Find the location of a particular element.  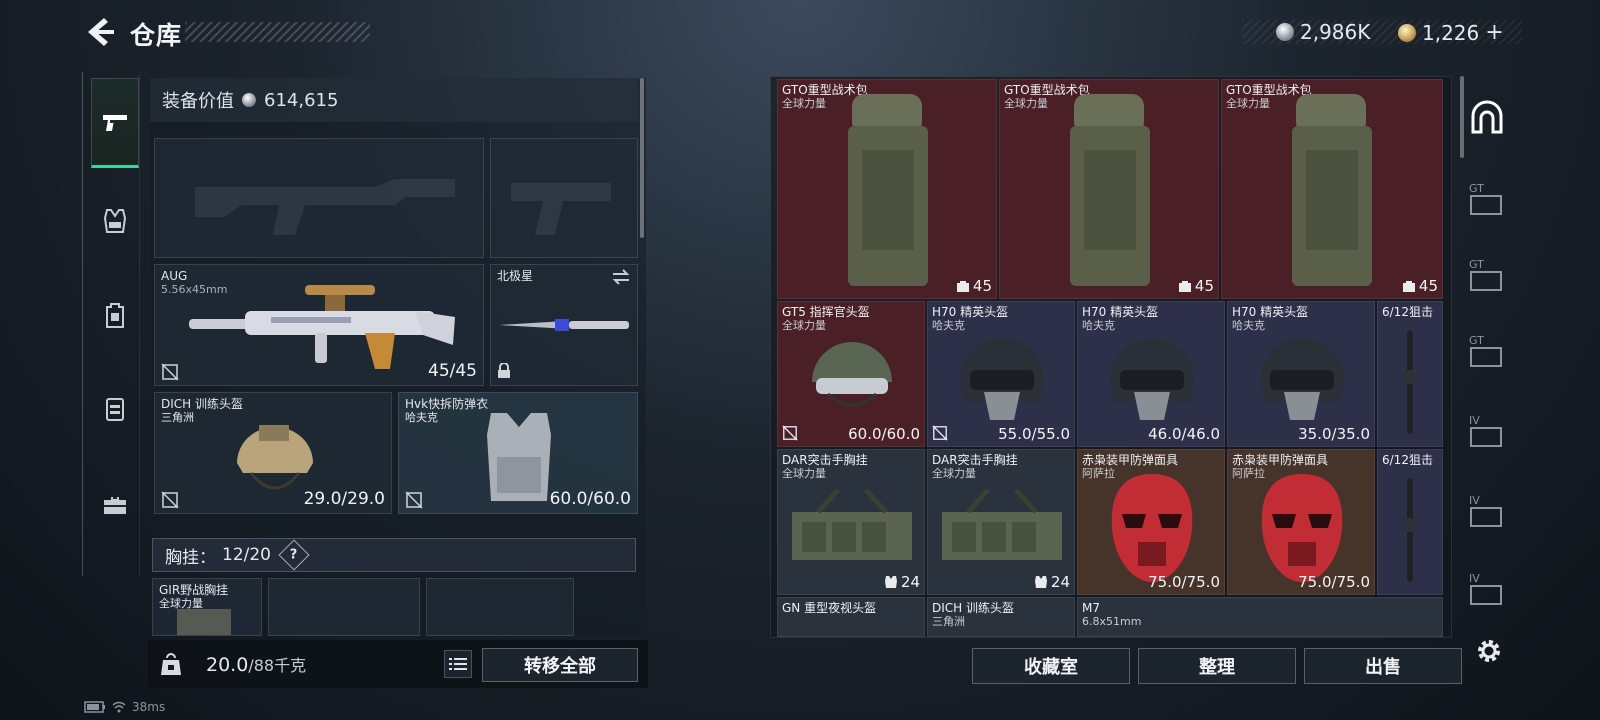

storage-item: H70 精英头盔 哈夫克 55.0/55.0 is located at coordinates (1001, 374).